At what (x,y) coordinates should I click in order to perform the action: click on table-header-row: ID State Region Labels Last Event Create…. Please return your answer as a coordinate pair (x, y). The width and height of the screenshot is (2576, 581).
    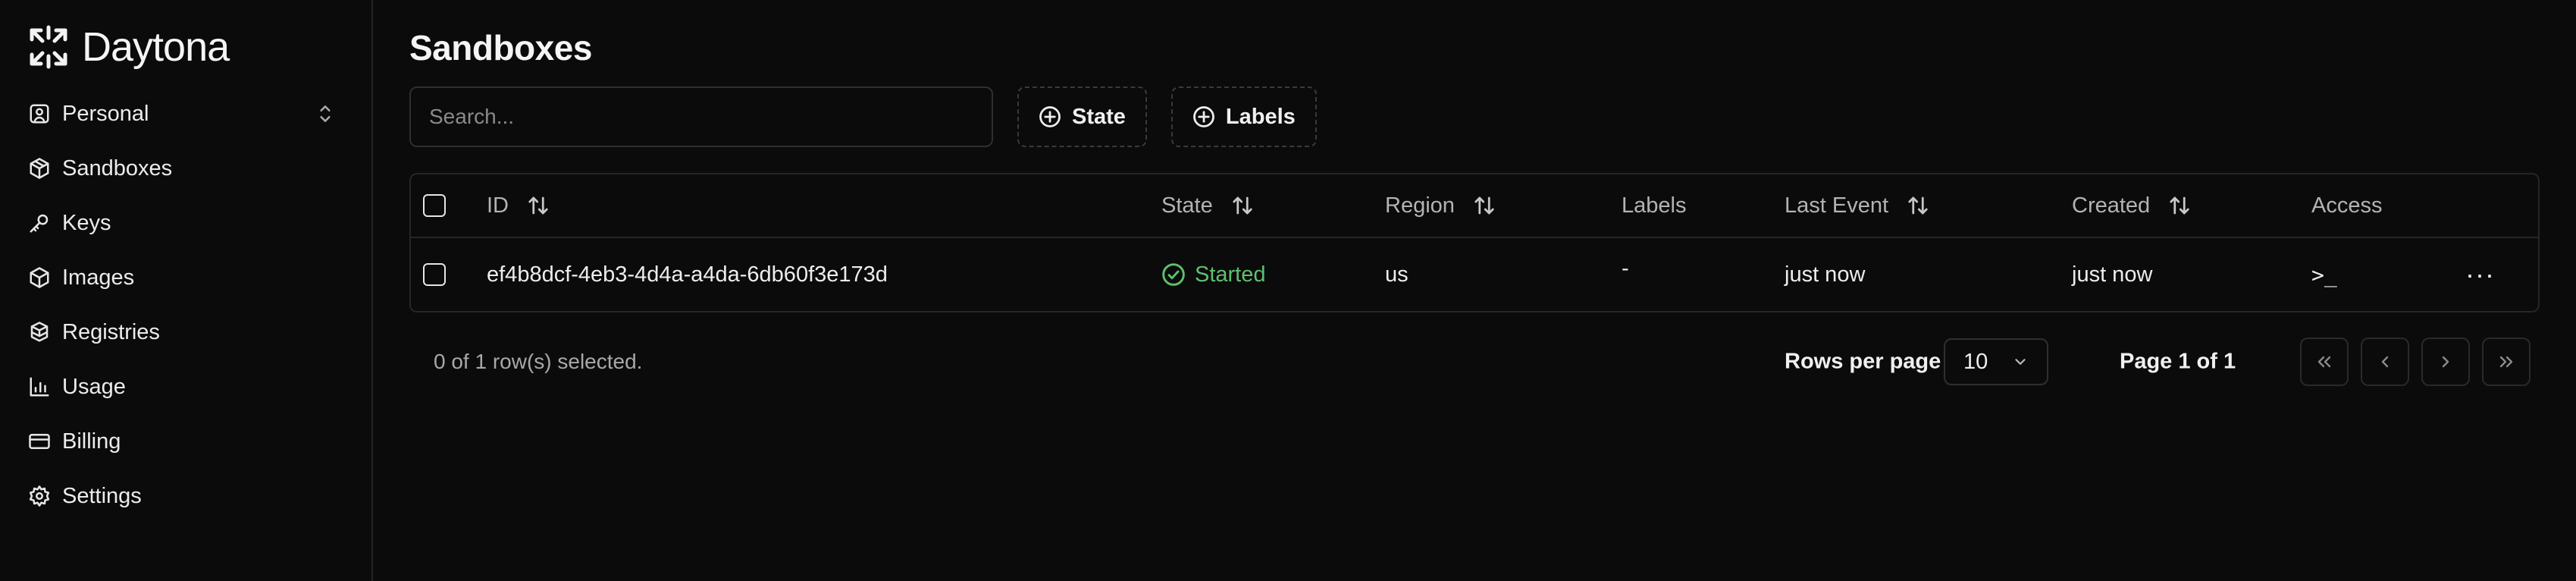
    Looking at the image, I should click on (1474, 206).